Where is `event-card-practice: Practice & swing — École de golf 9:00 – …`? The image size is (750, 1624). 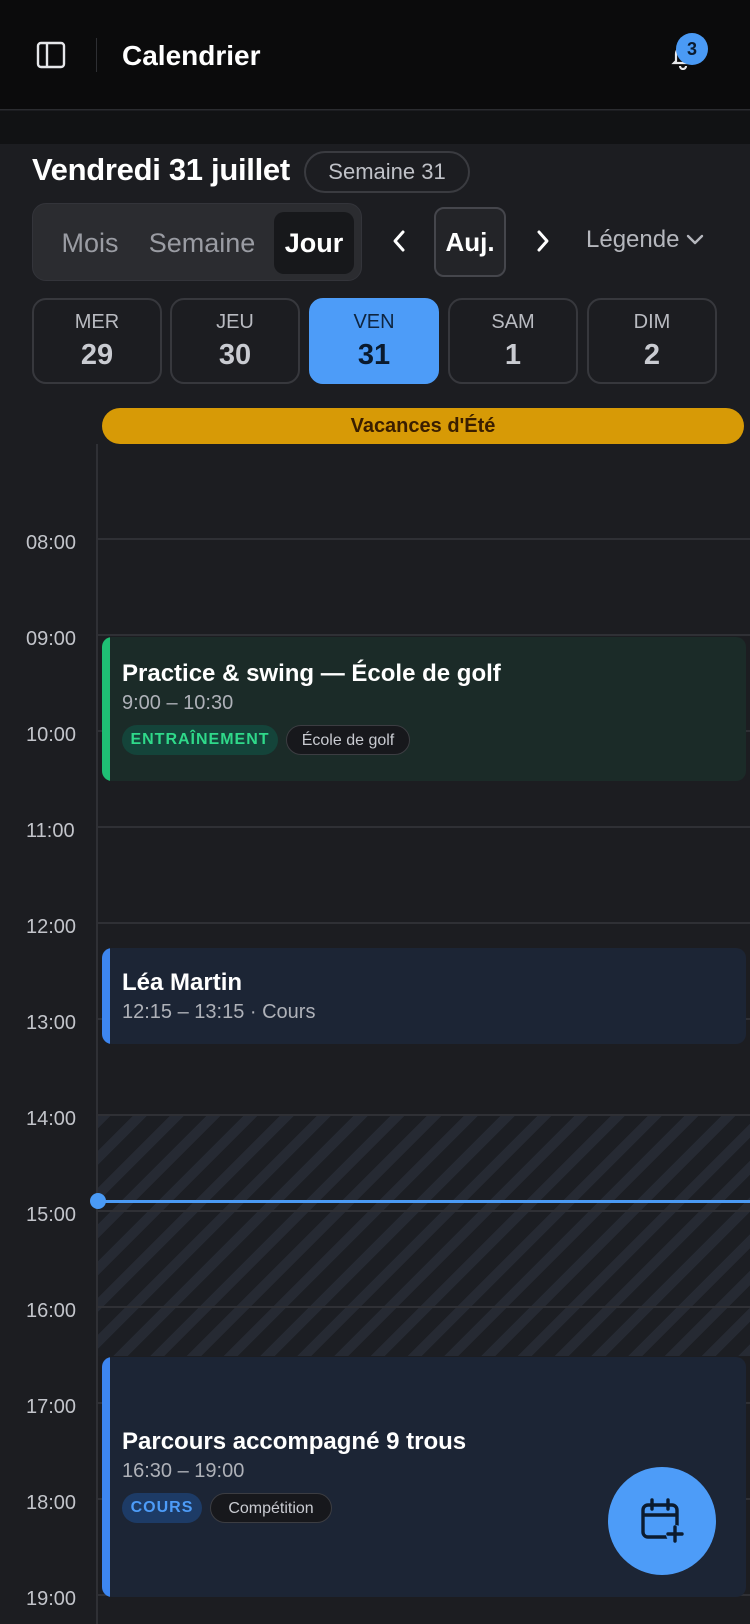
event-card-practice: Practice & swing — École de golf 9:00 – … is located at coordinates (424, 709).